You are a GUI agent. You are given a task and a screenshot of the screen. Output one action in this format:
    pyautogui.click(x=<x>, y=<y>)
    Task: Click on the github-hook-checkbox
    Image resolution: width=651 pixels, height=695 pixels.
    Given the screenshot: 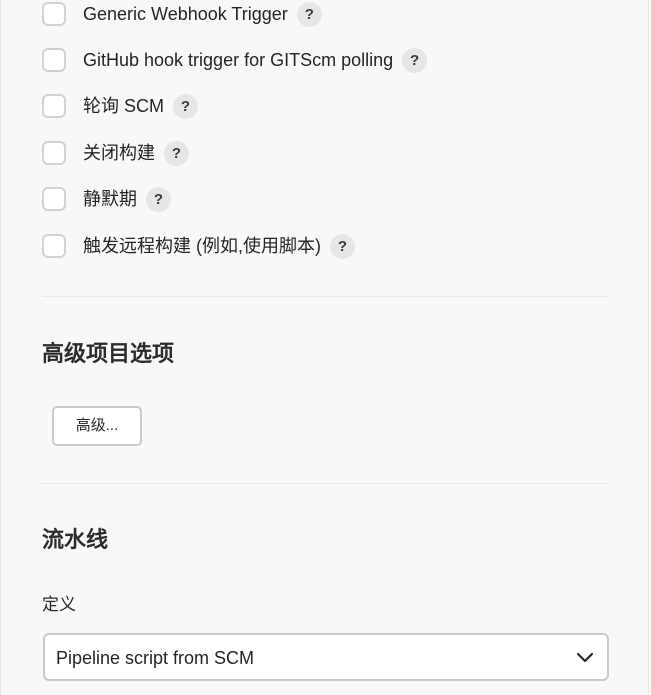 What is the action you would take?
    pyautogui.click(x=54, y=60)
    